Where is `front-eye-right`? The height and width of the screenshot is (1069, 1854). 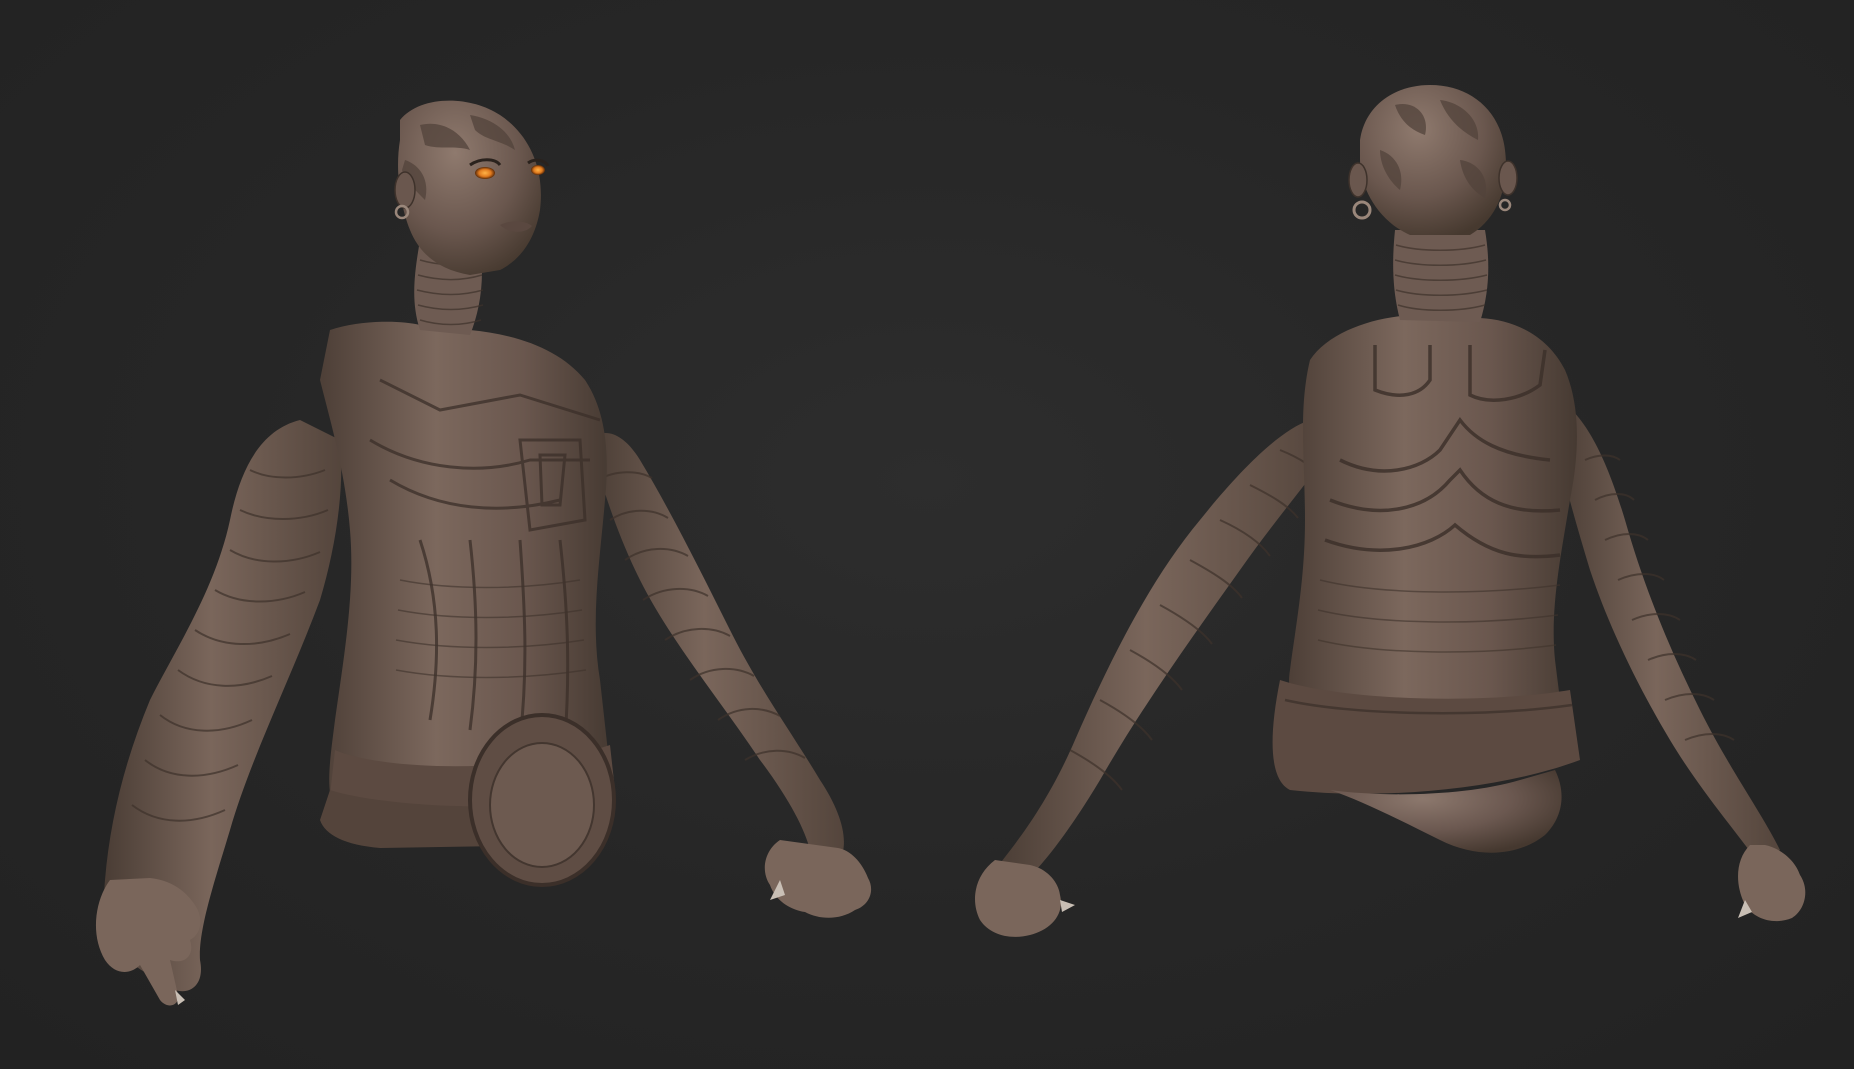
front-eye-right is located at coordinates (538, 170).